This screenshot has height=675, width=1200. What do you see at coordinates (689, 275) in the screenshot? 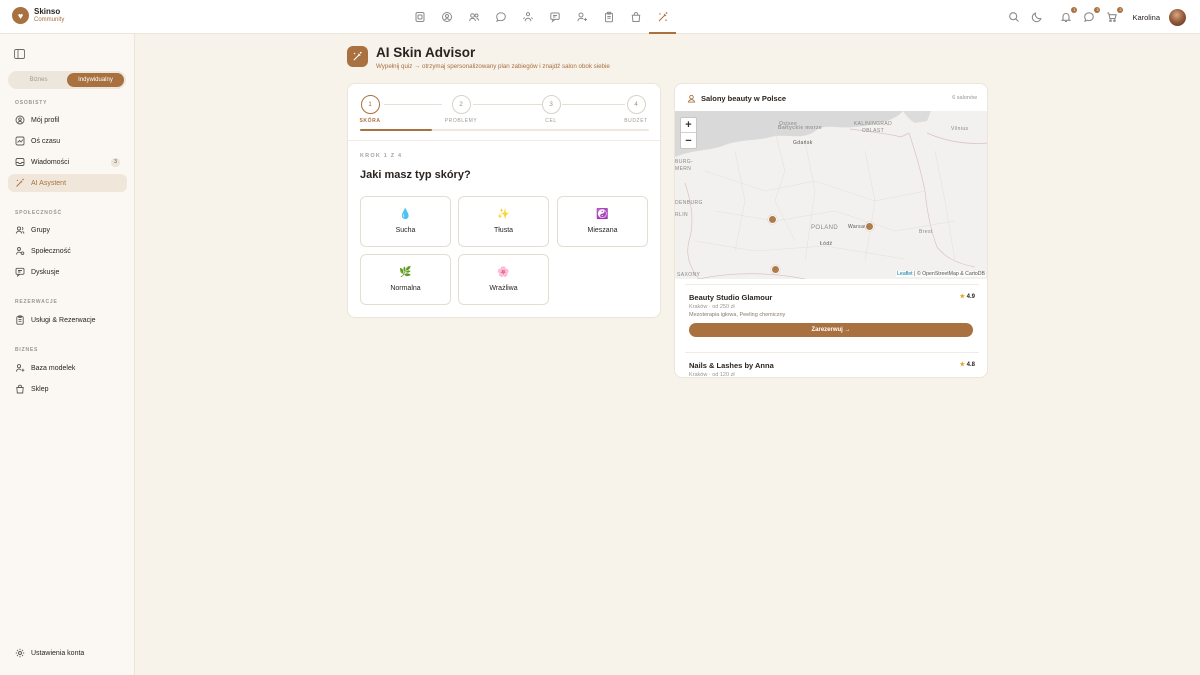
I see `map-label: SAXONY` at bounding box center [689, 275].